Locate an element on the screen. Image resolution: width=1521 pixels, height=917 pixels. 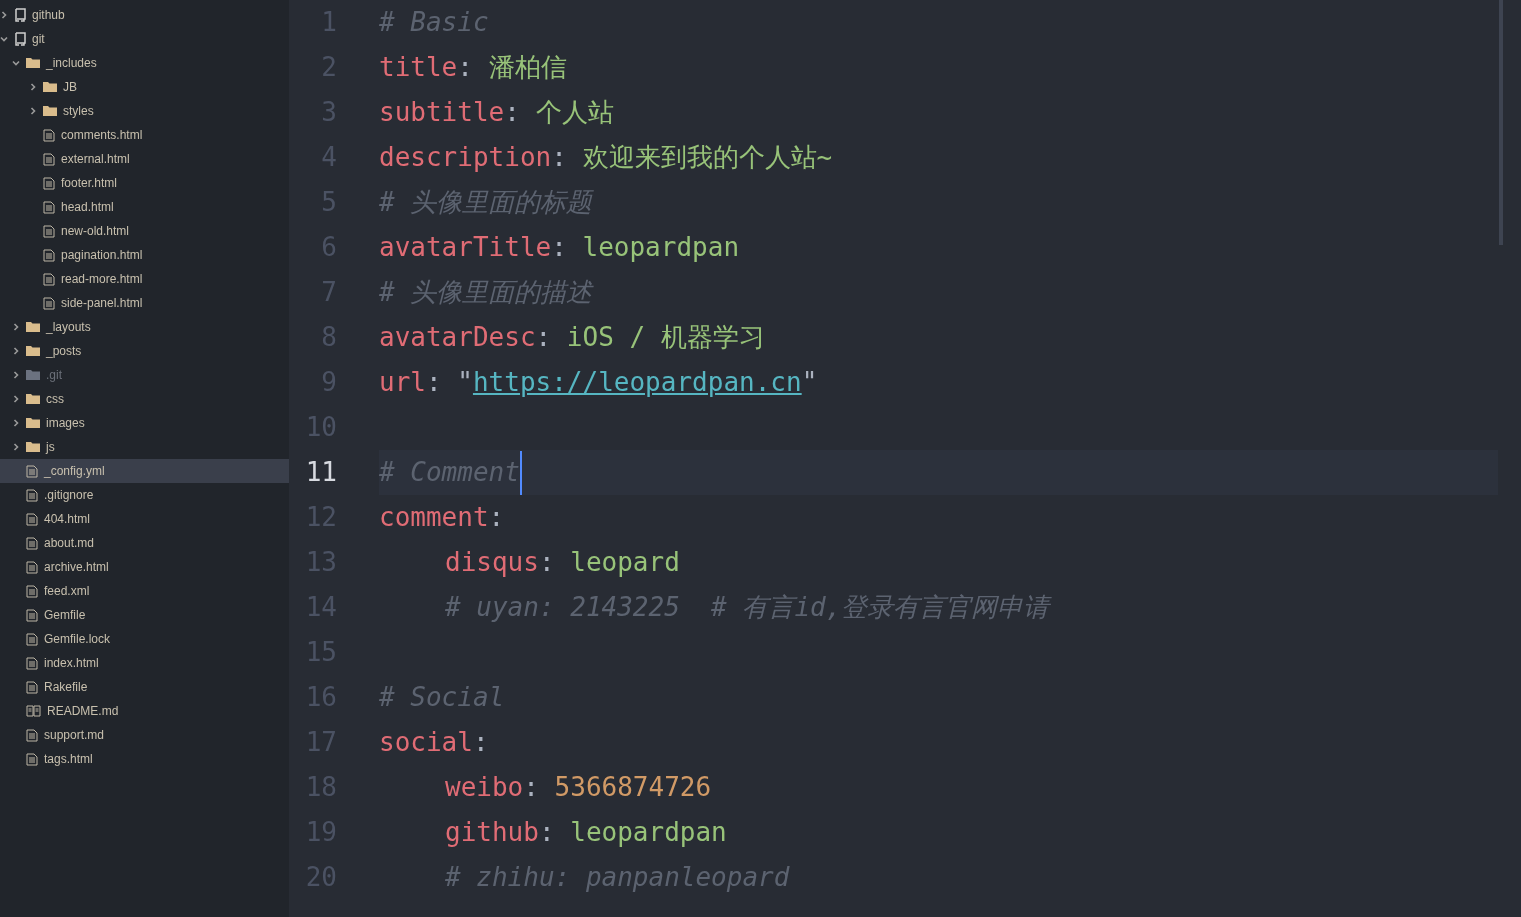
file-tree-item: feed.xml is located at coordinates (144, 591).